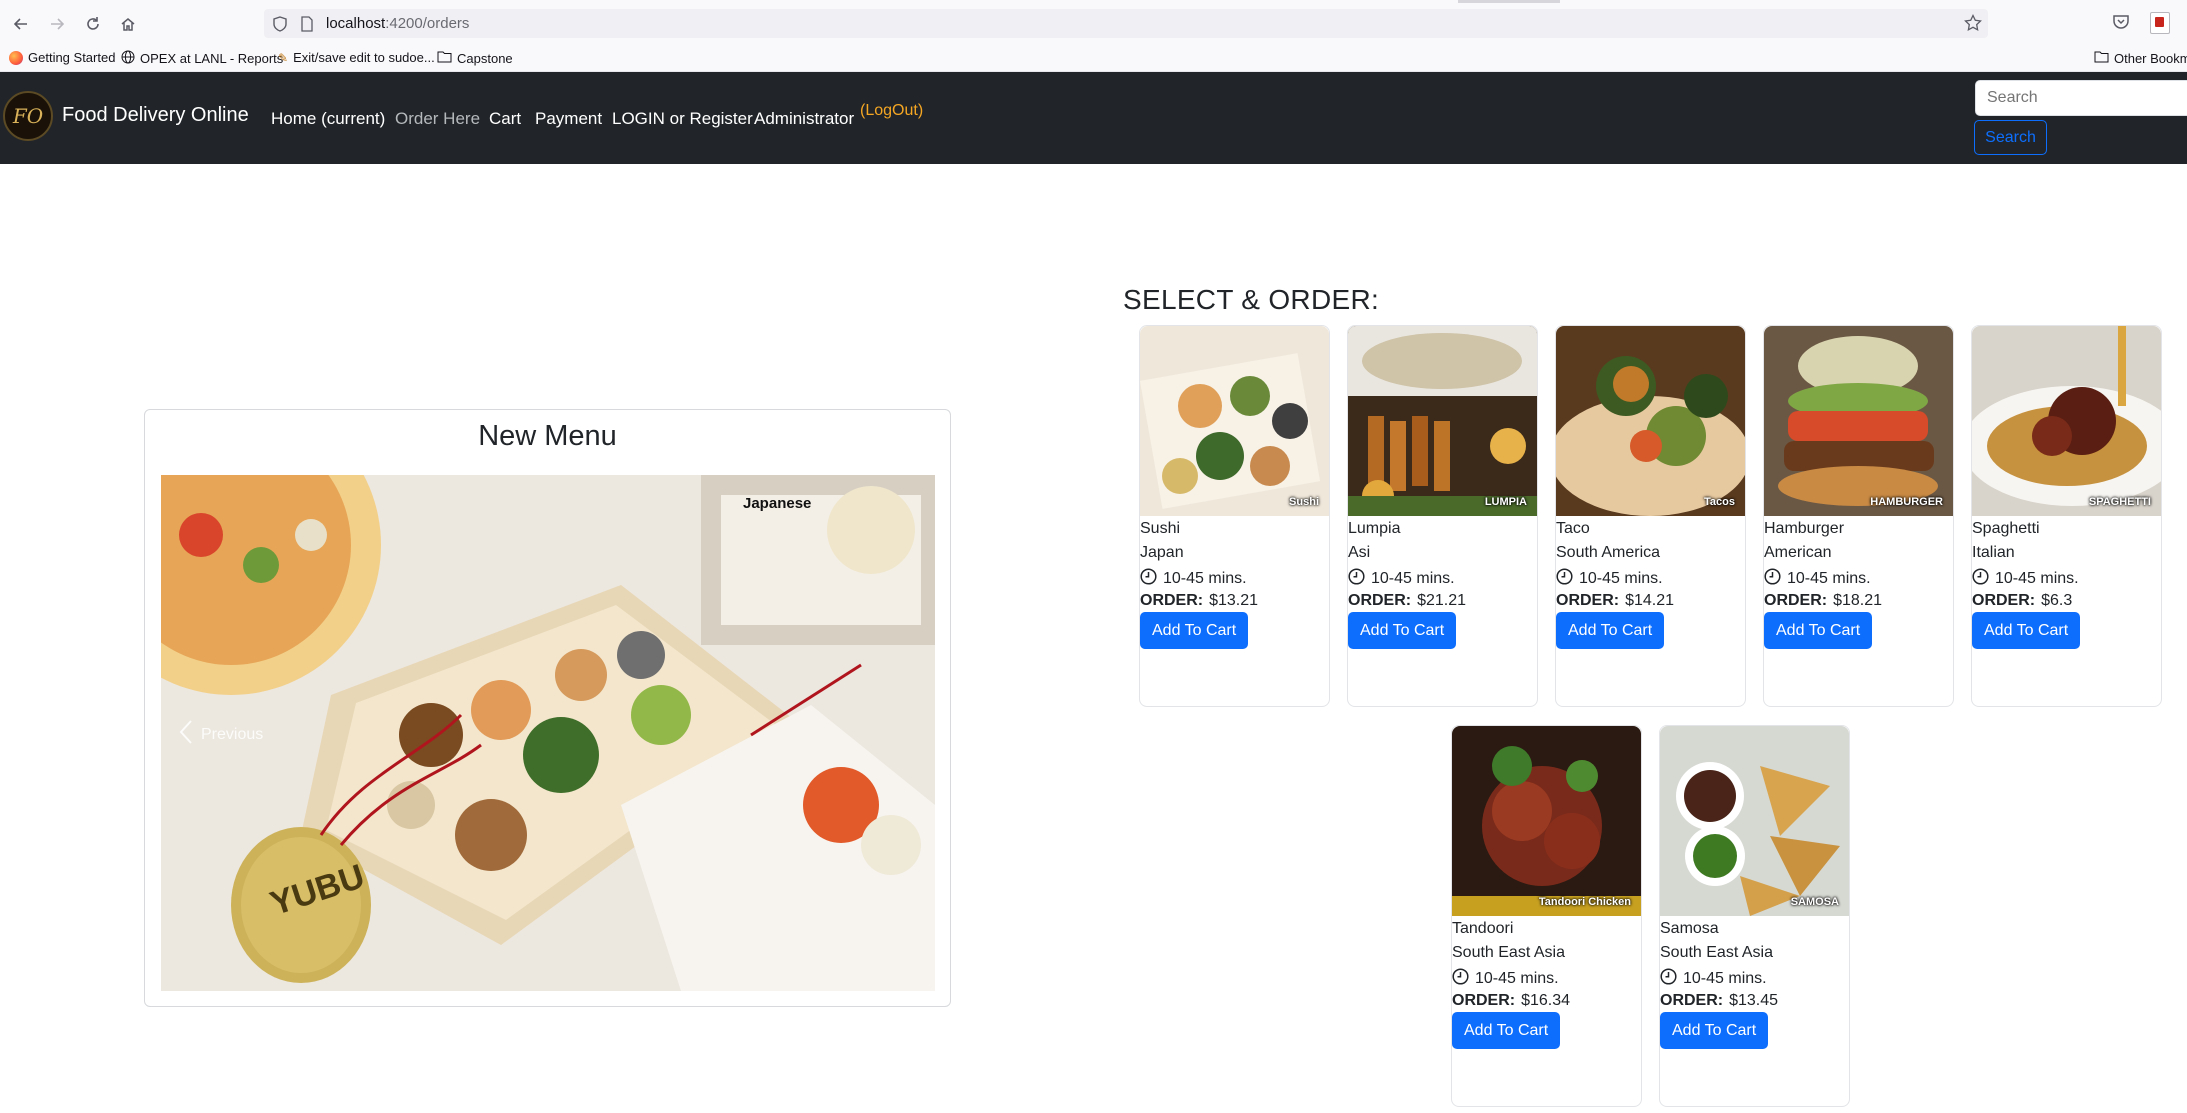 The image size is (2187, 1113). Describe the element at coordinates (1719, 502) in the screenshot. I see `image-caption: Tacos` at that location.